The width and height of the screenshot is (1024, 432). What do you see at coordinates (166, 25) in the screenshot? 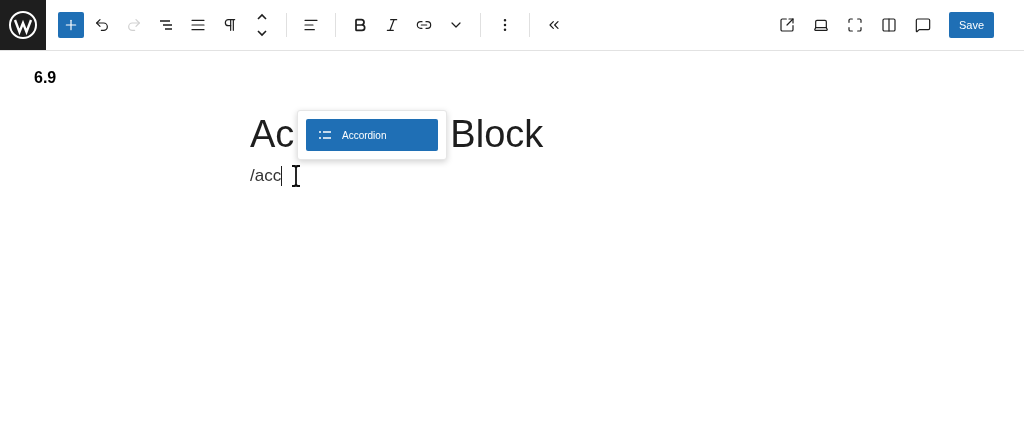
I see `list-view-icon` at bounding box center [166, 25].